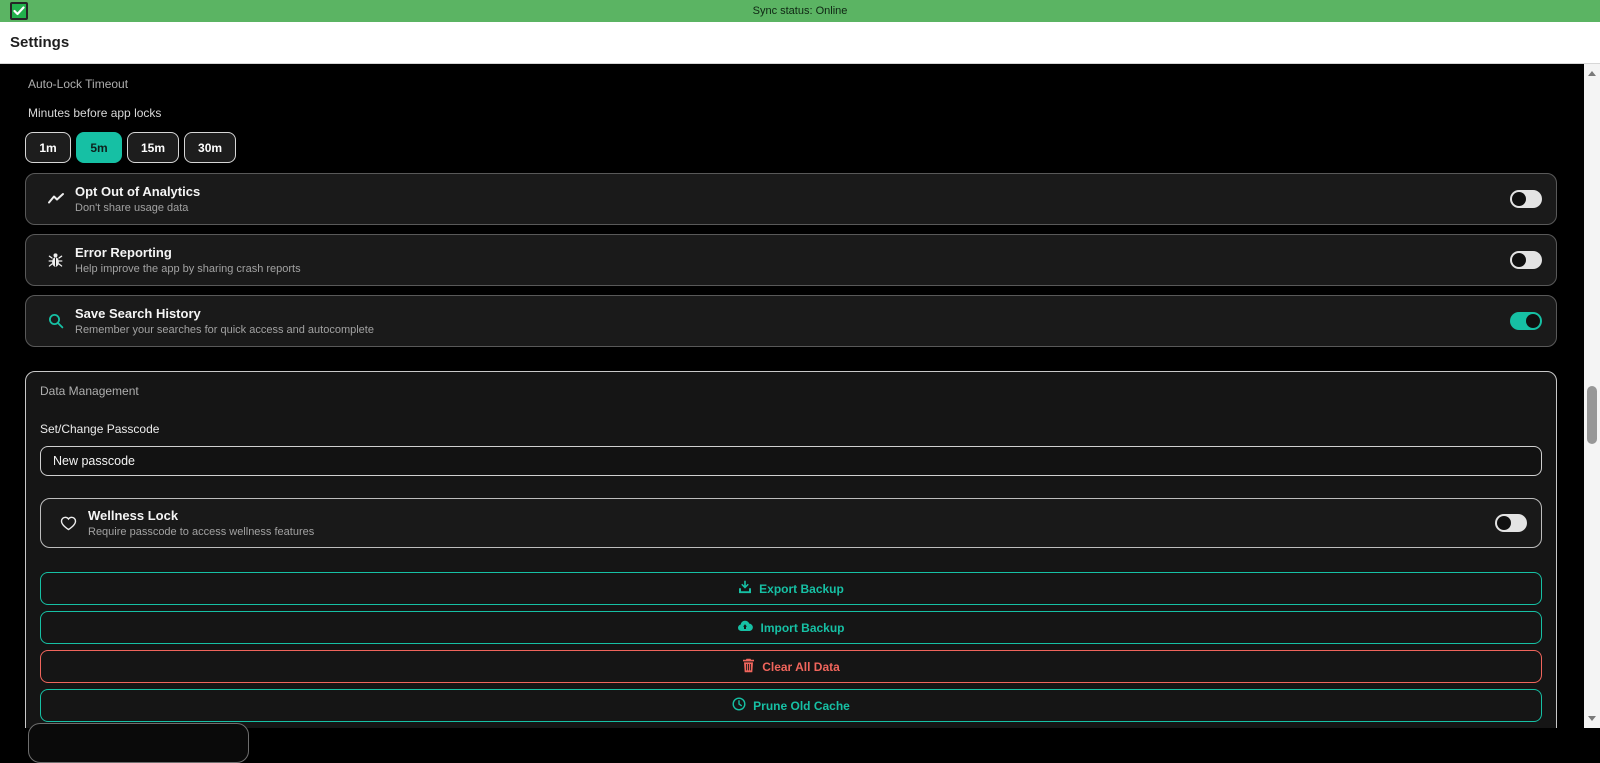 The height and width of the screenshot is (763, 1600). What do you see at coordinates (68, 523) in the screenshot?
I see `heart-icon` at bounding box center [68, 523].